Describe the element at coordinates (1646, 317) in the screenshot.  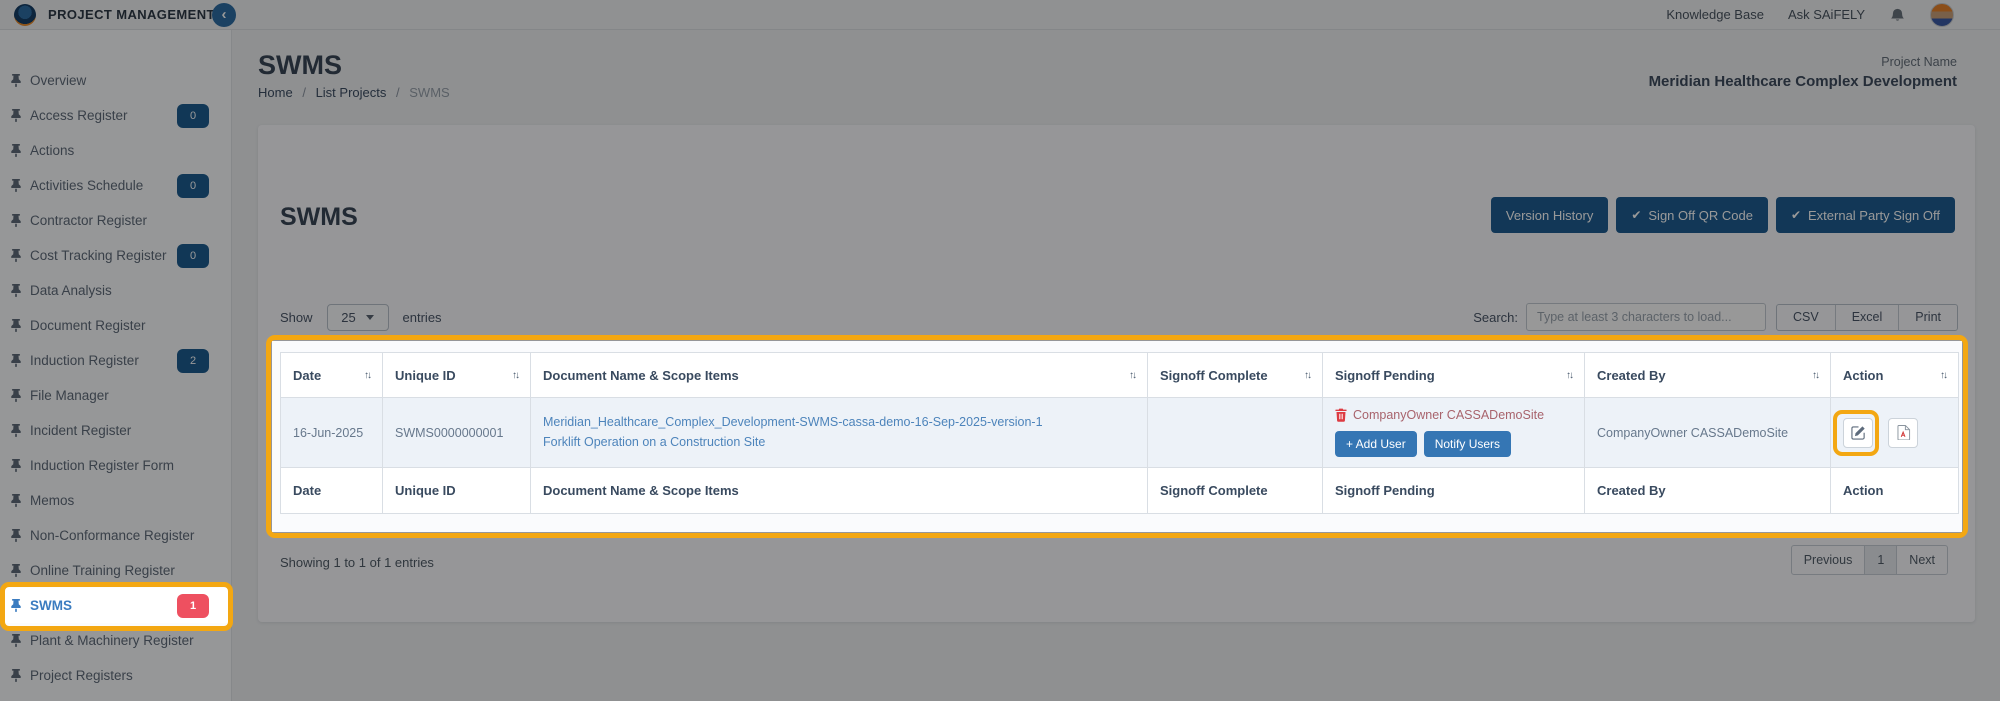
I see `search-input` at that location.